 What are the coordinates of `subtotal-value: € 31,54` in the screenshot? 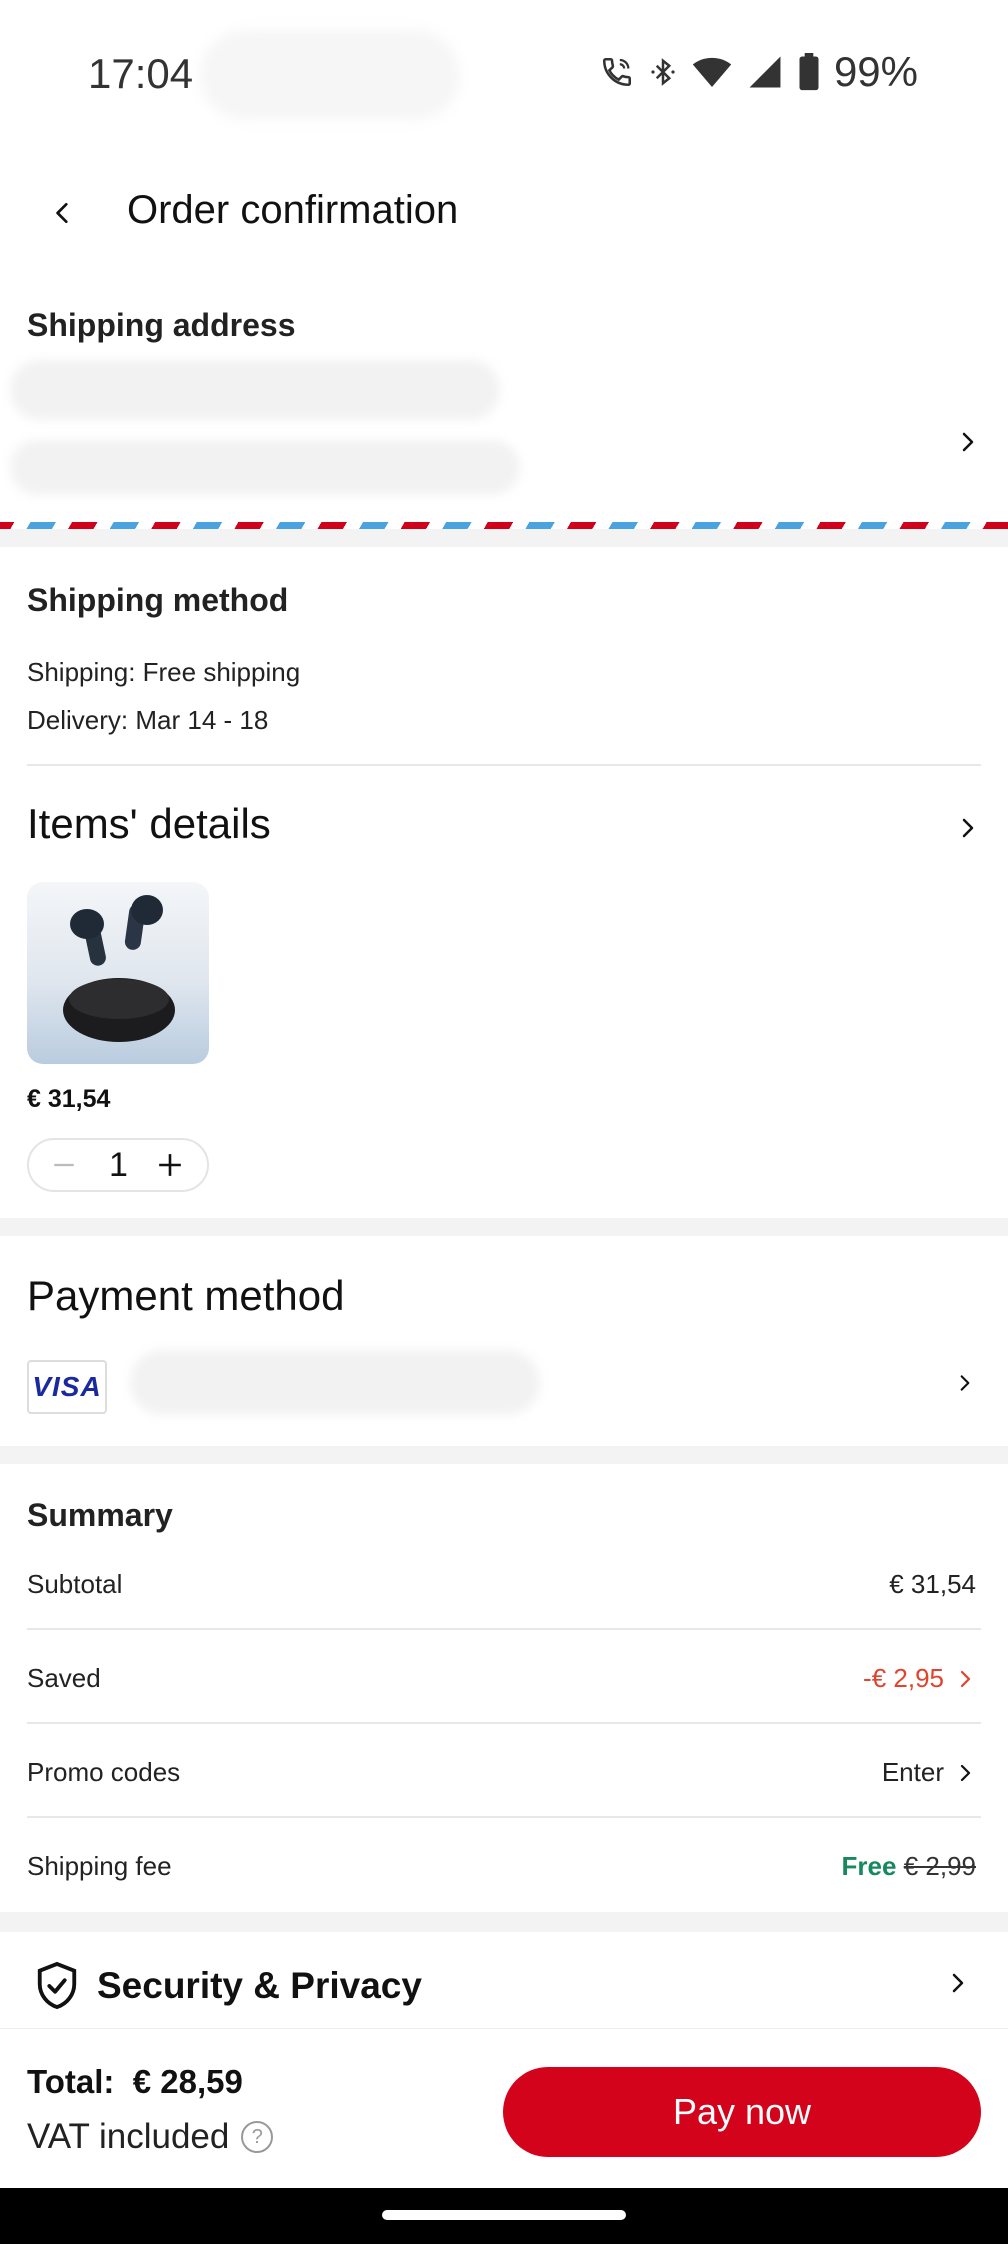 It's located at (932, 1584).